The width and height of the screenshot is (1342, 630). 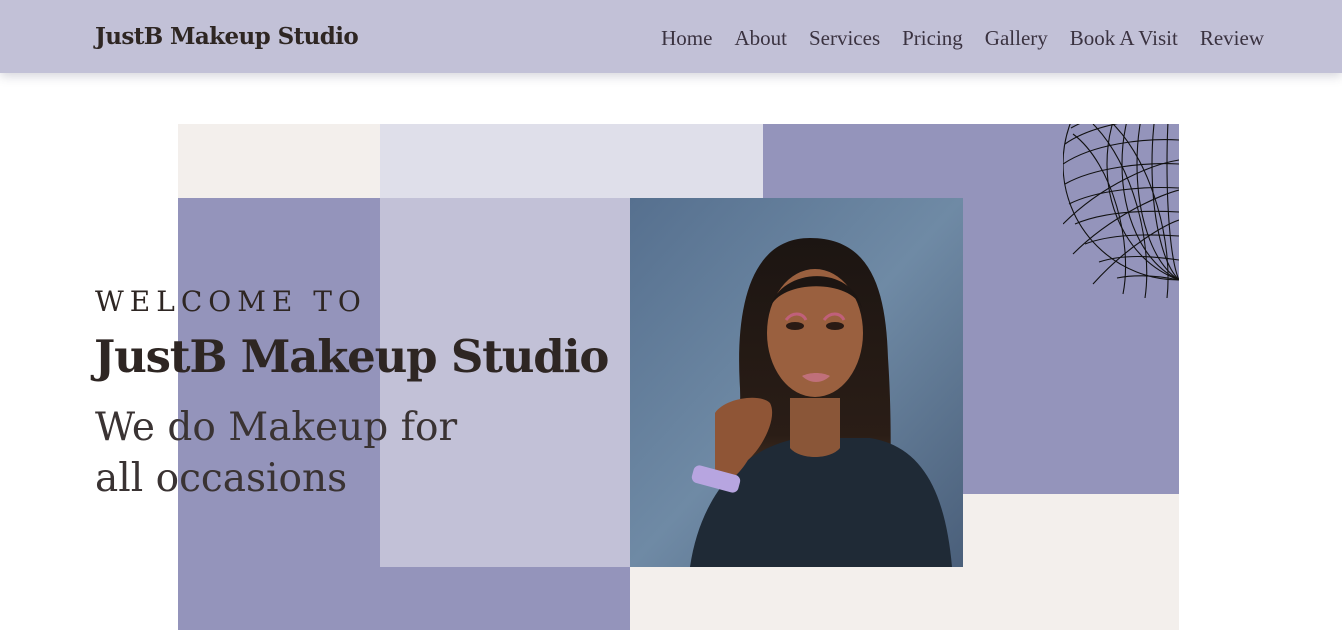 What do you see at coordinates (796, 382) in the screenshot?
I see `hero-photo` at bounding box center [796, 382].